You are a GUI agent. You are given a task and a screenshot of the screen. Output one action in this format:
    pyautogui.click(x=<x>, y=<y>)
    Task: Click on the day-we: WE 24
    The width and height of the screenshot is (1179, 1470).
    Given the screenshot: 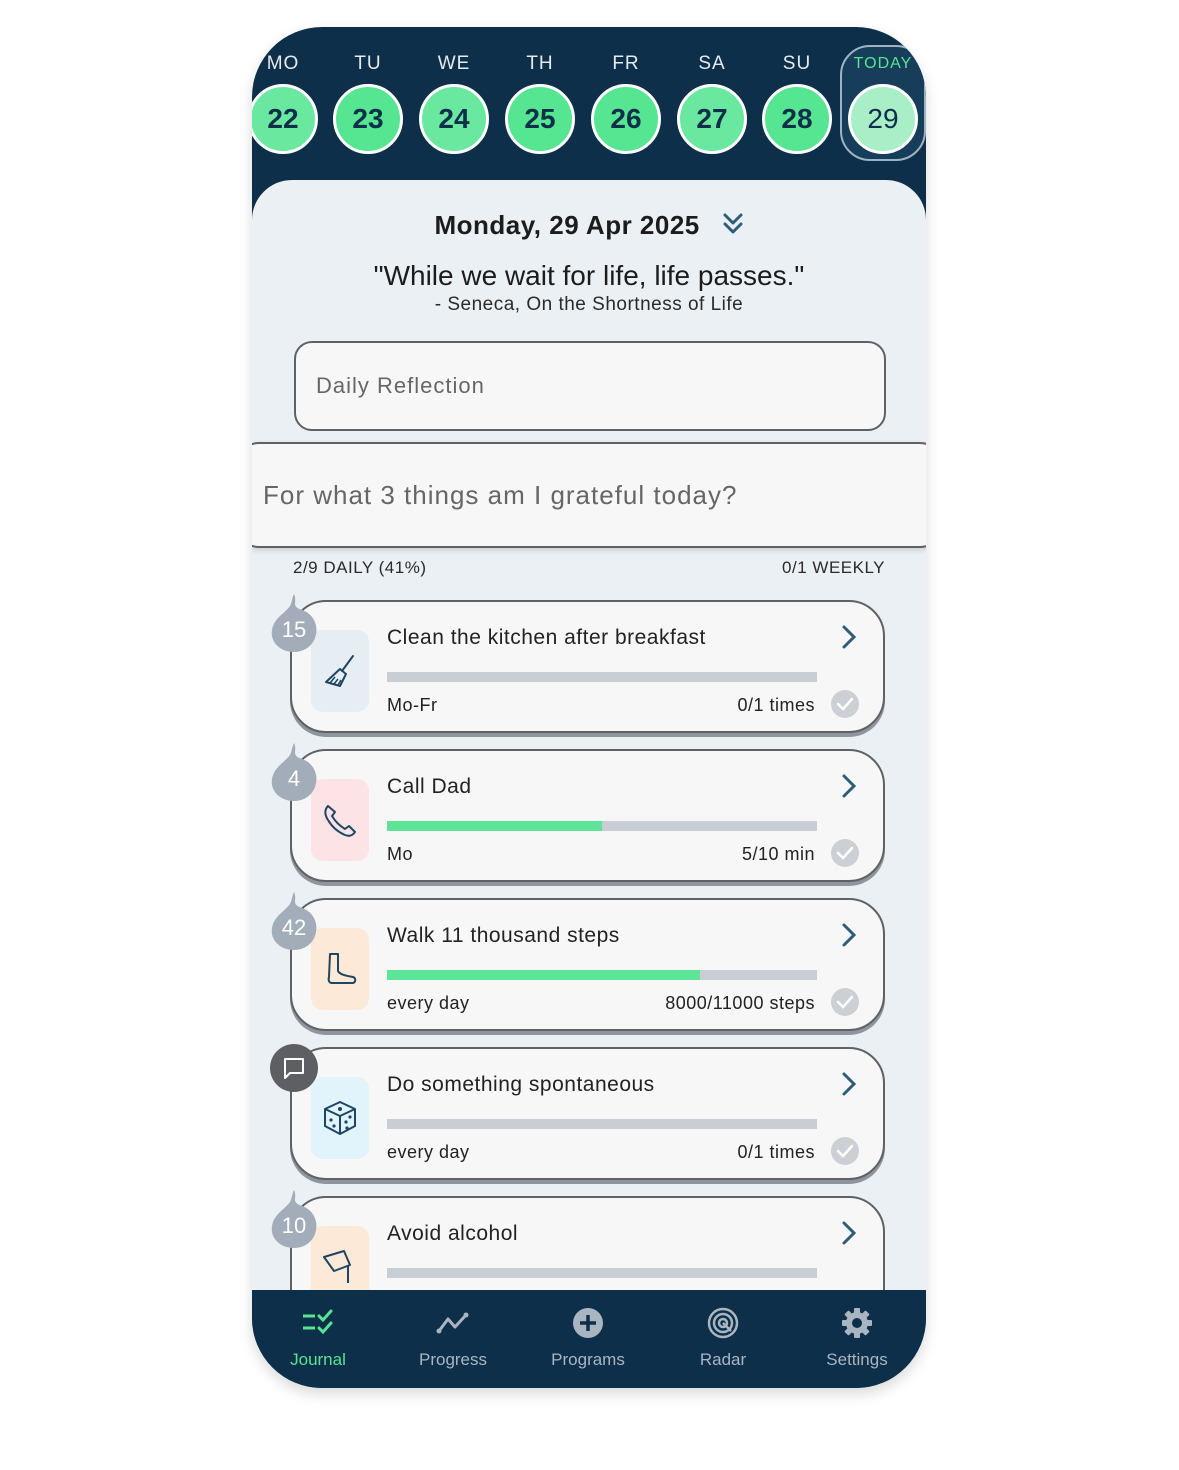 What is the action you would take?
    pyautogui.click(x=454, y=107)
    